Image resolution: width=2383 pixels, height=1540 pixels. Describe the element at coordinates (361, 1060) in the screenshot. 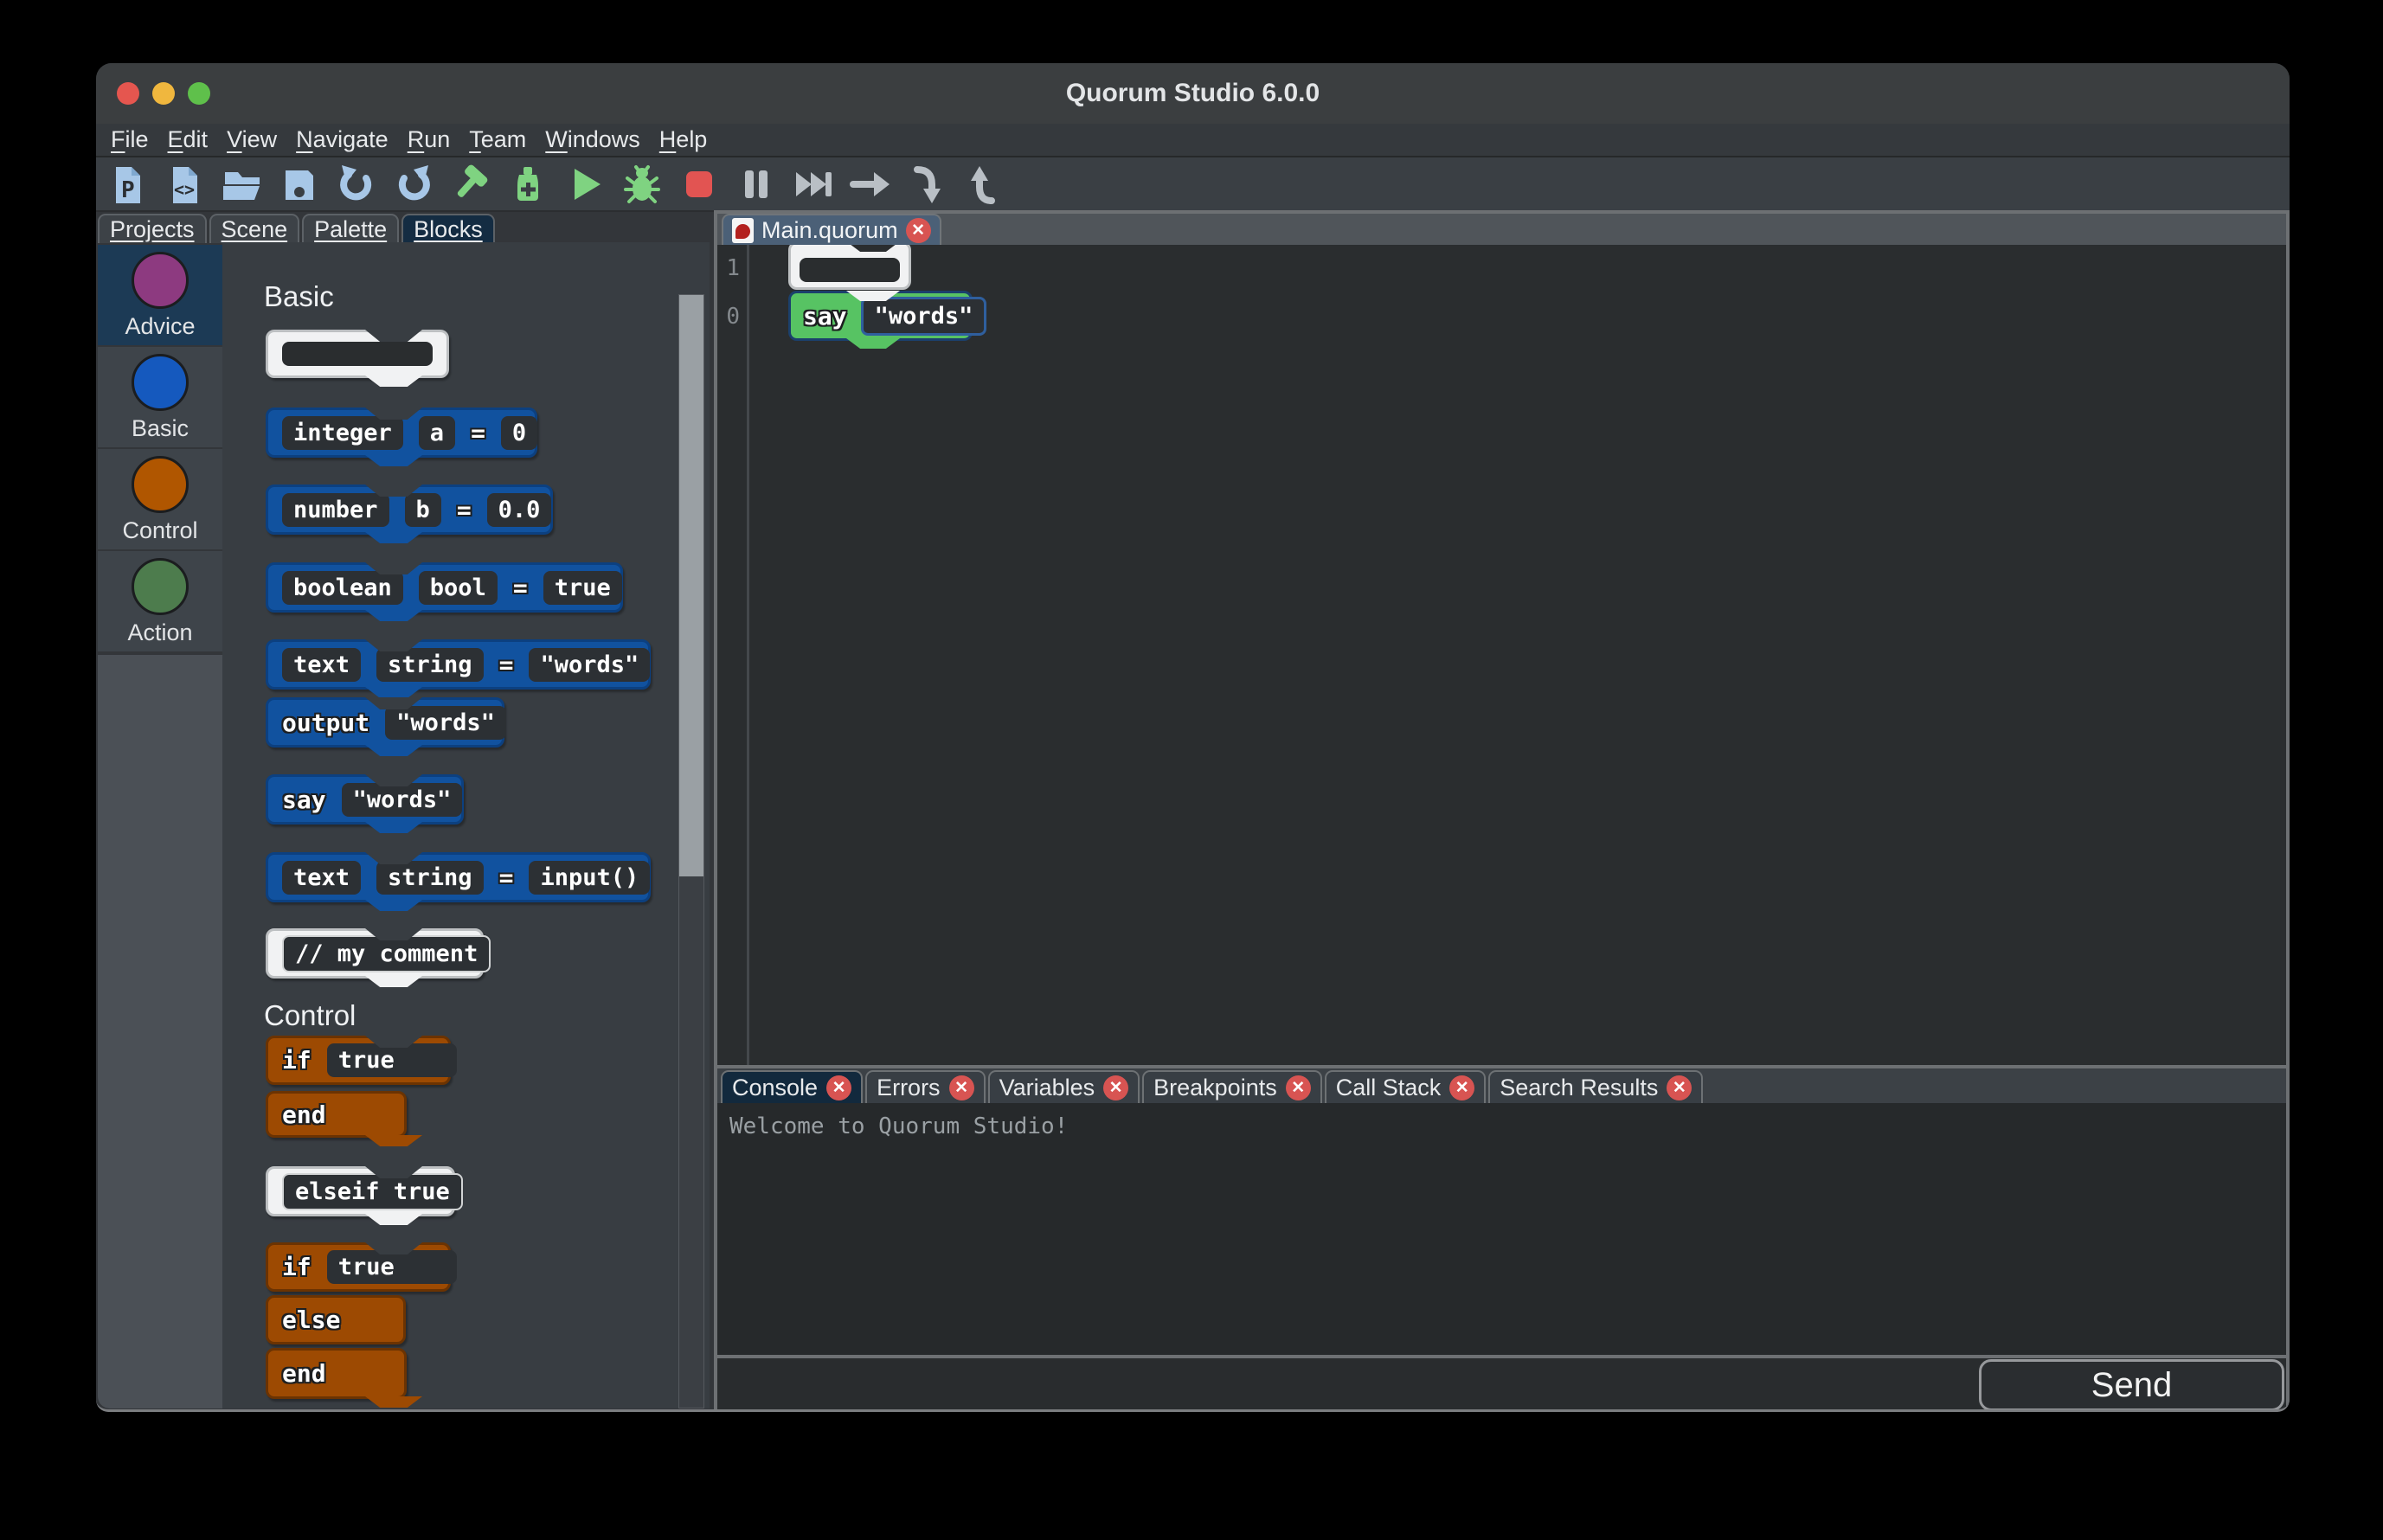

I see `palette-block-if: if true` at that location.